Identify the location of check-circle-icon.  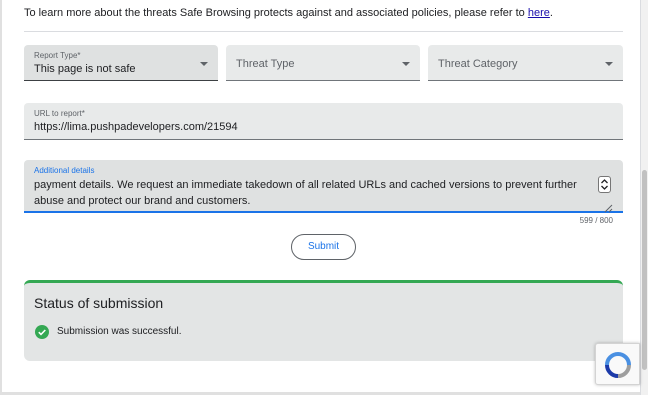
(42, 332).